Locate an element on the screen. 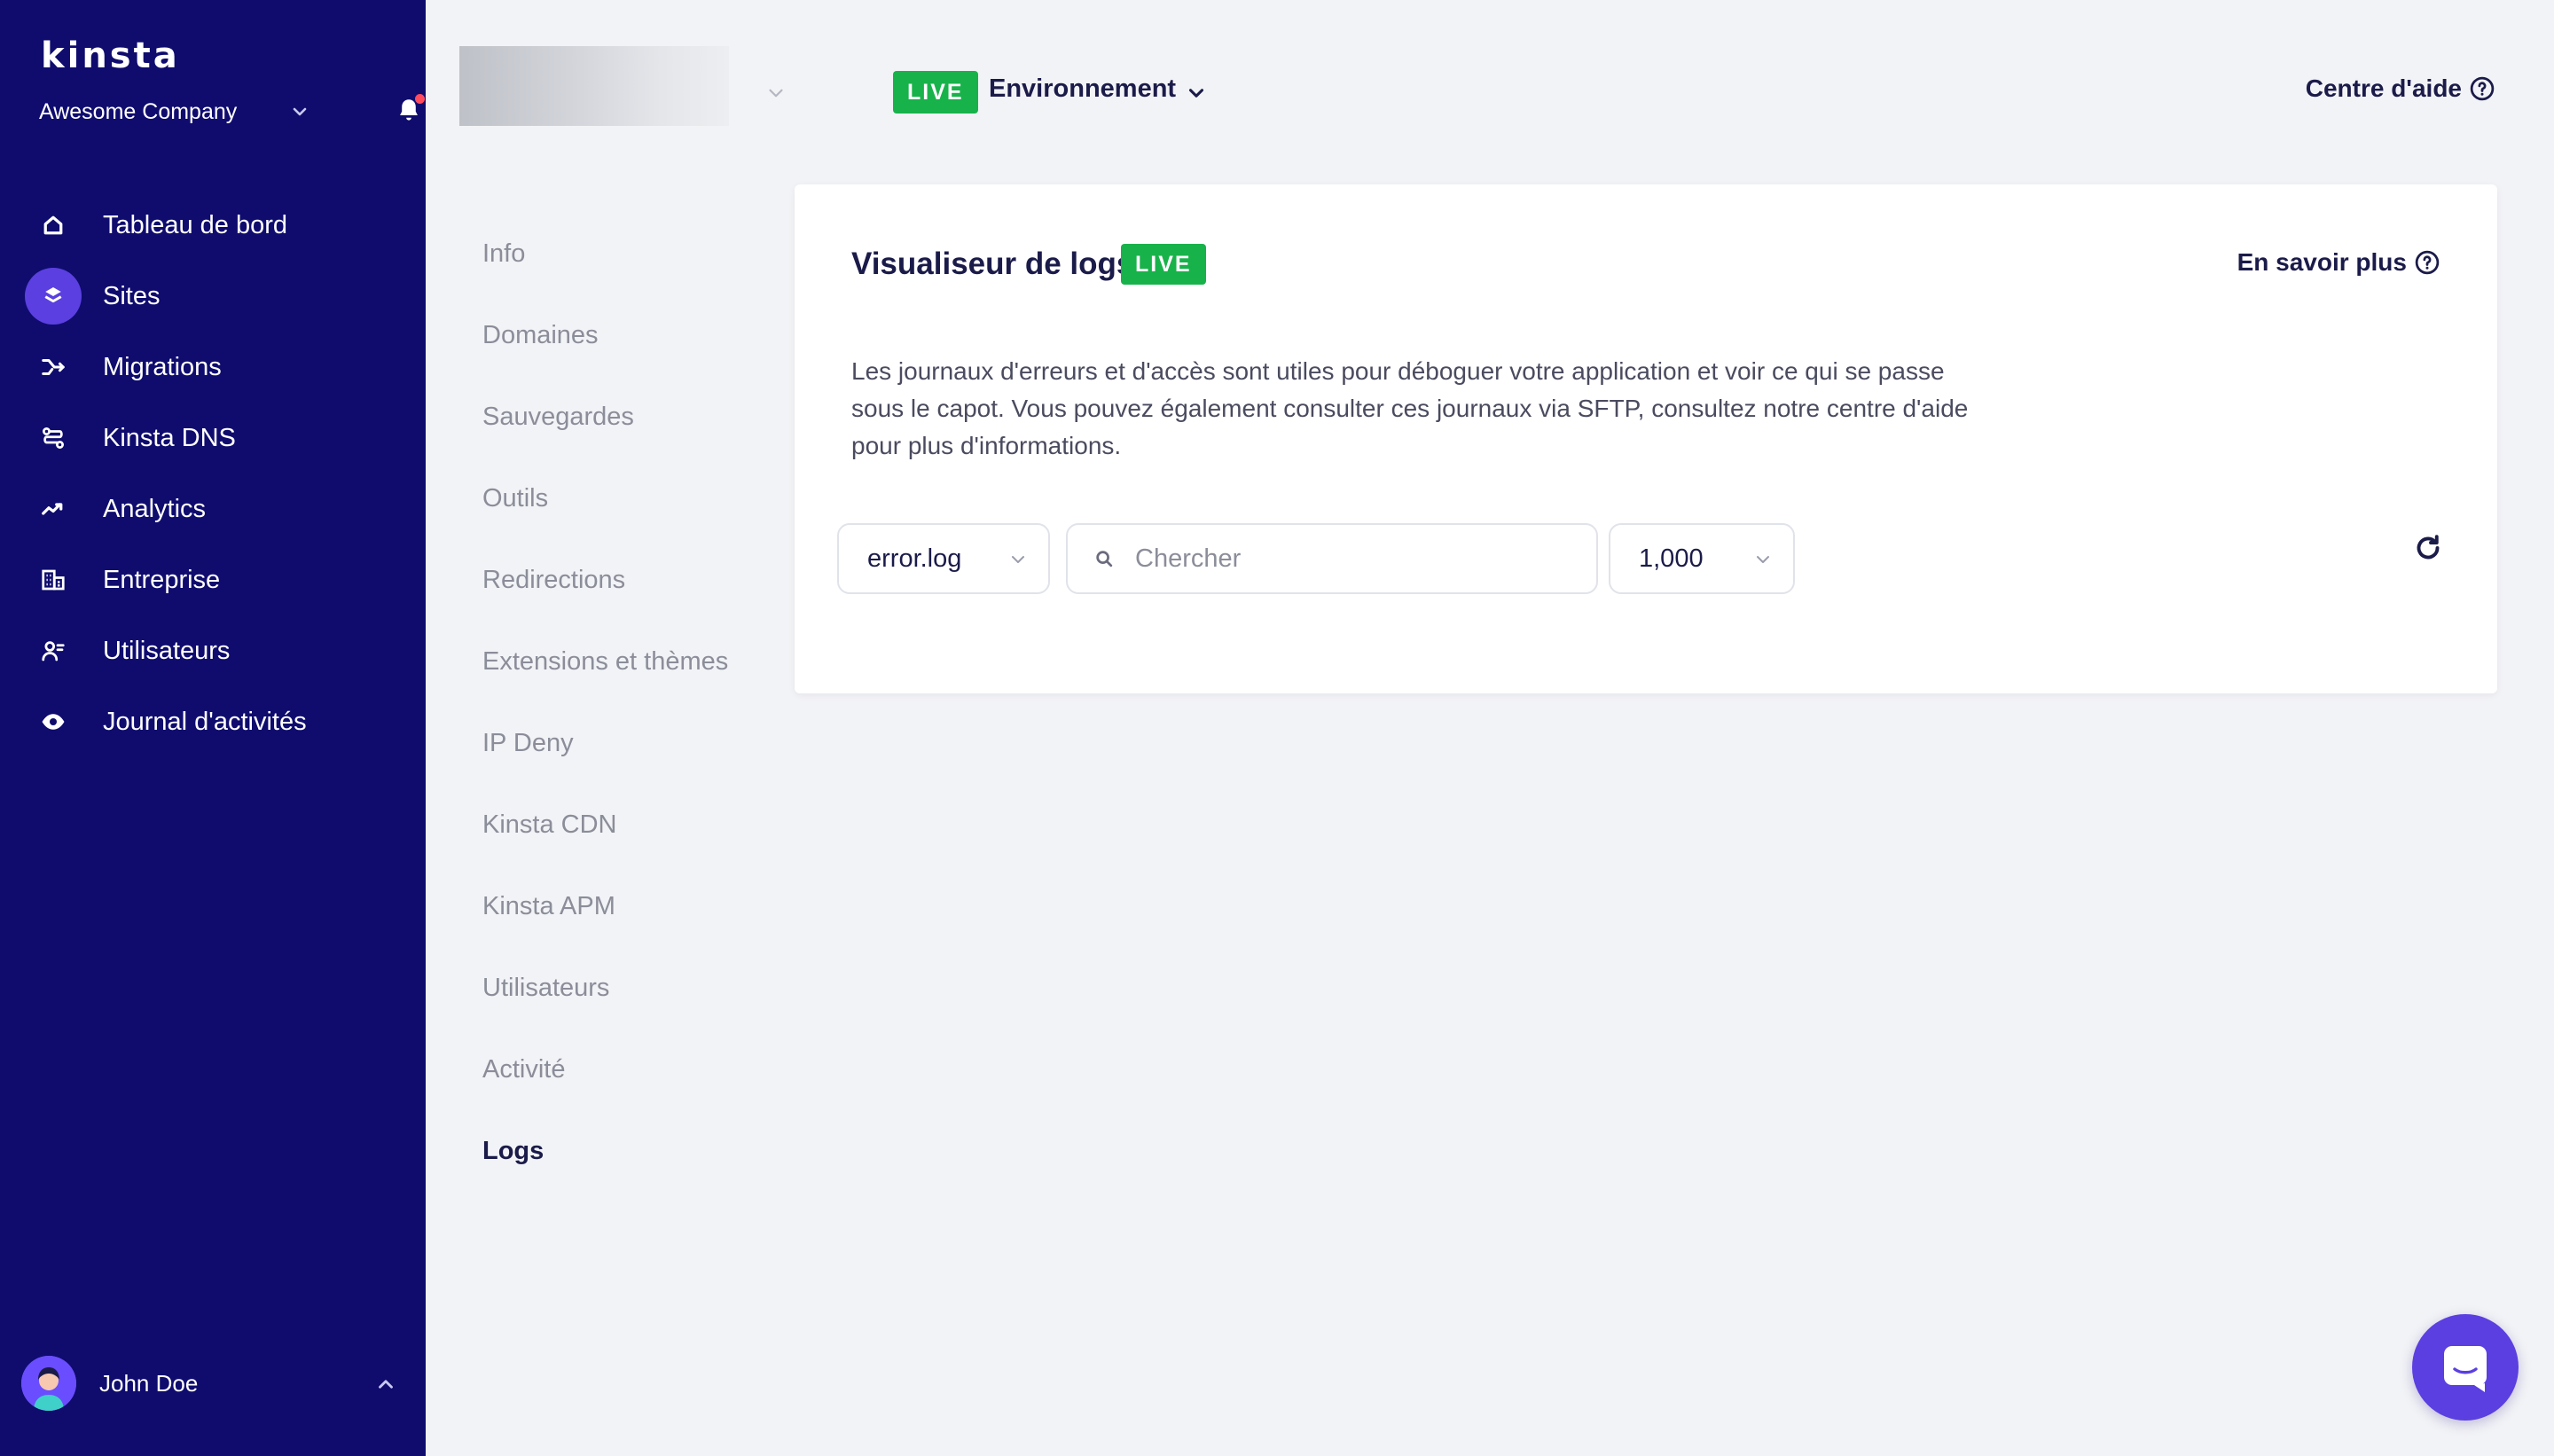 The height and width of the screenshot is (1456, 2554). subnav-item-sauvegardes: Sauvegardes is located at coordinates (605, 431).